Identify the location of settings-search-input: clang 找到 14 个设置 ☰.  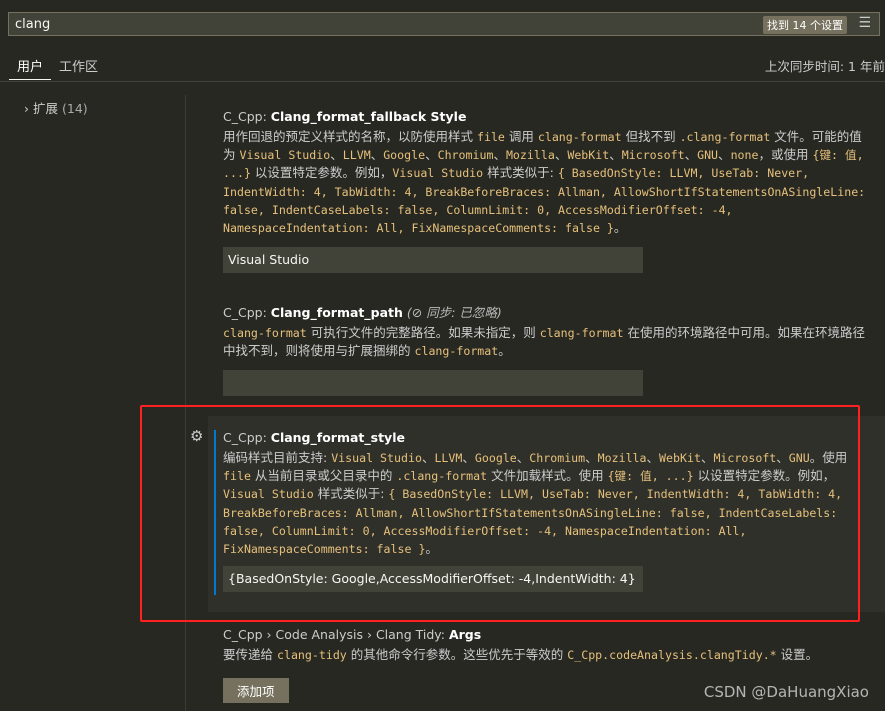
(444, 24).